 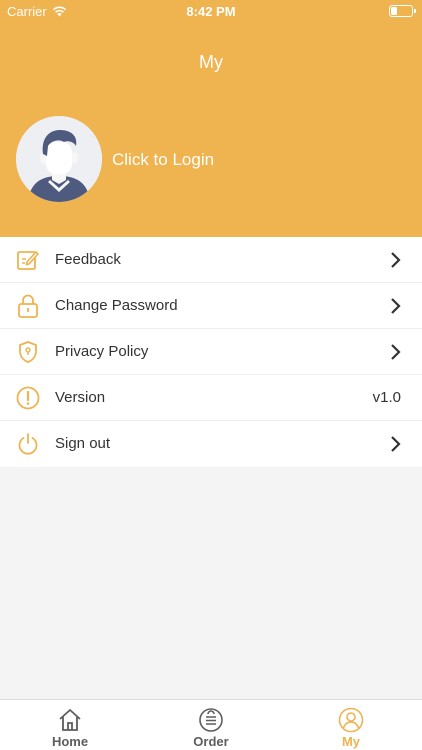 I want to click on menu-item-label: Change Password, so click(x=116, y=305).